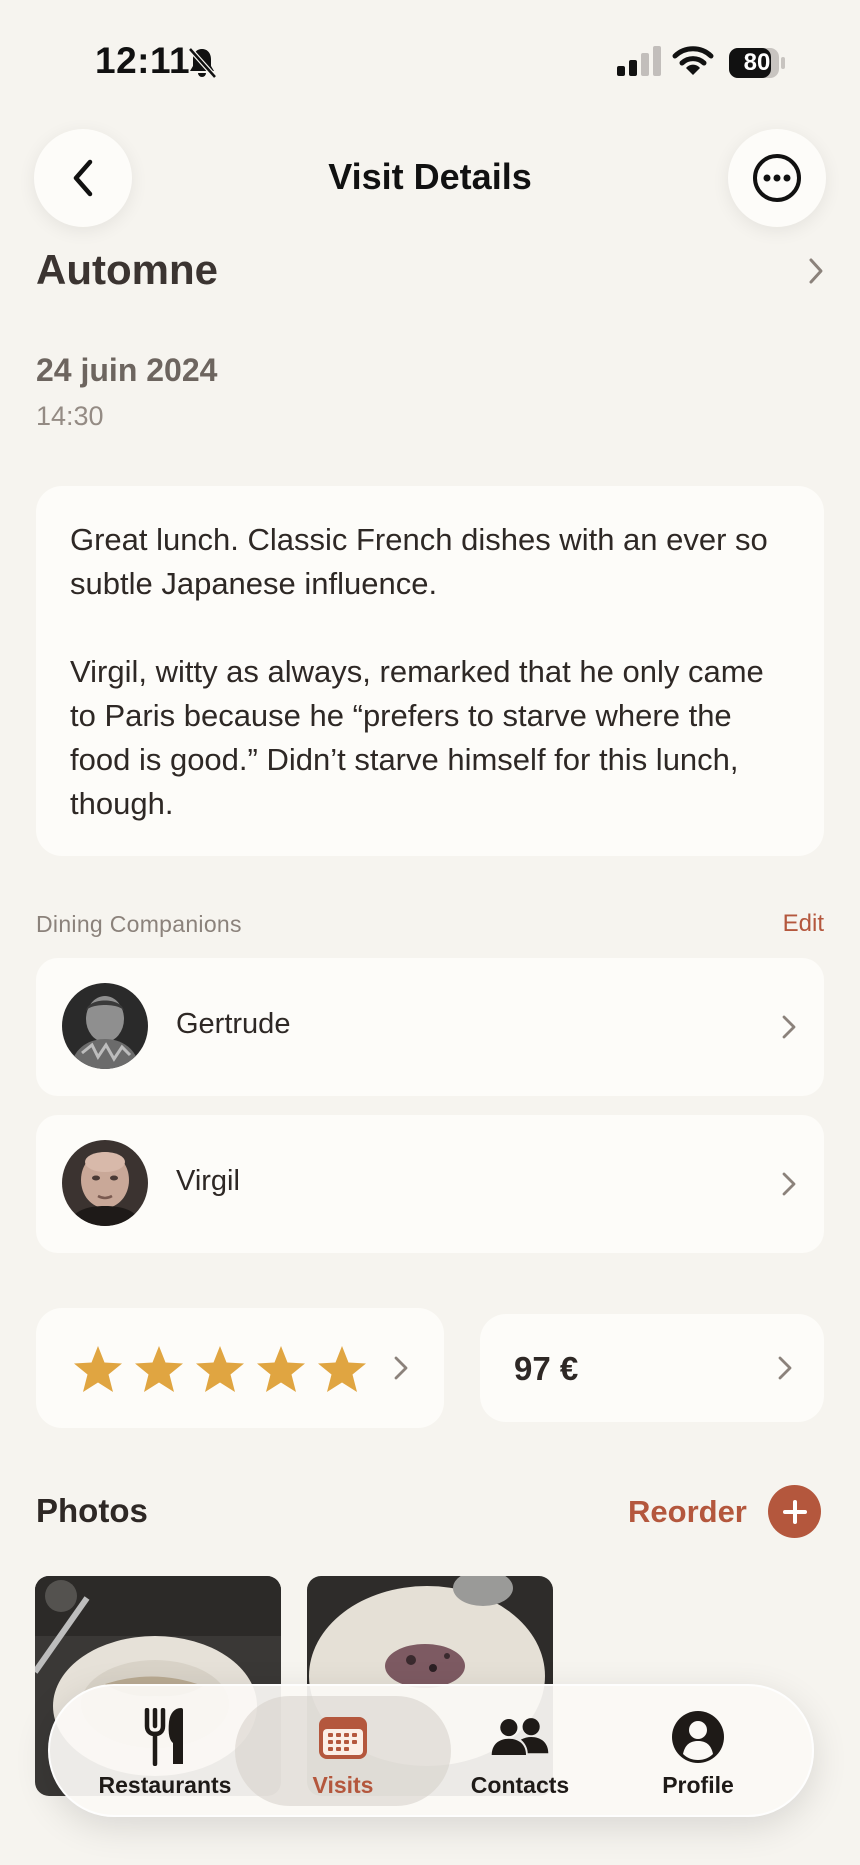 Image resolution: width=860 pixels, height=1865 pixels. I want to click on calendar-icon, so click(343, 1737).